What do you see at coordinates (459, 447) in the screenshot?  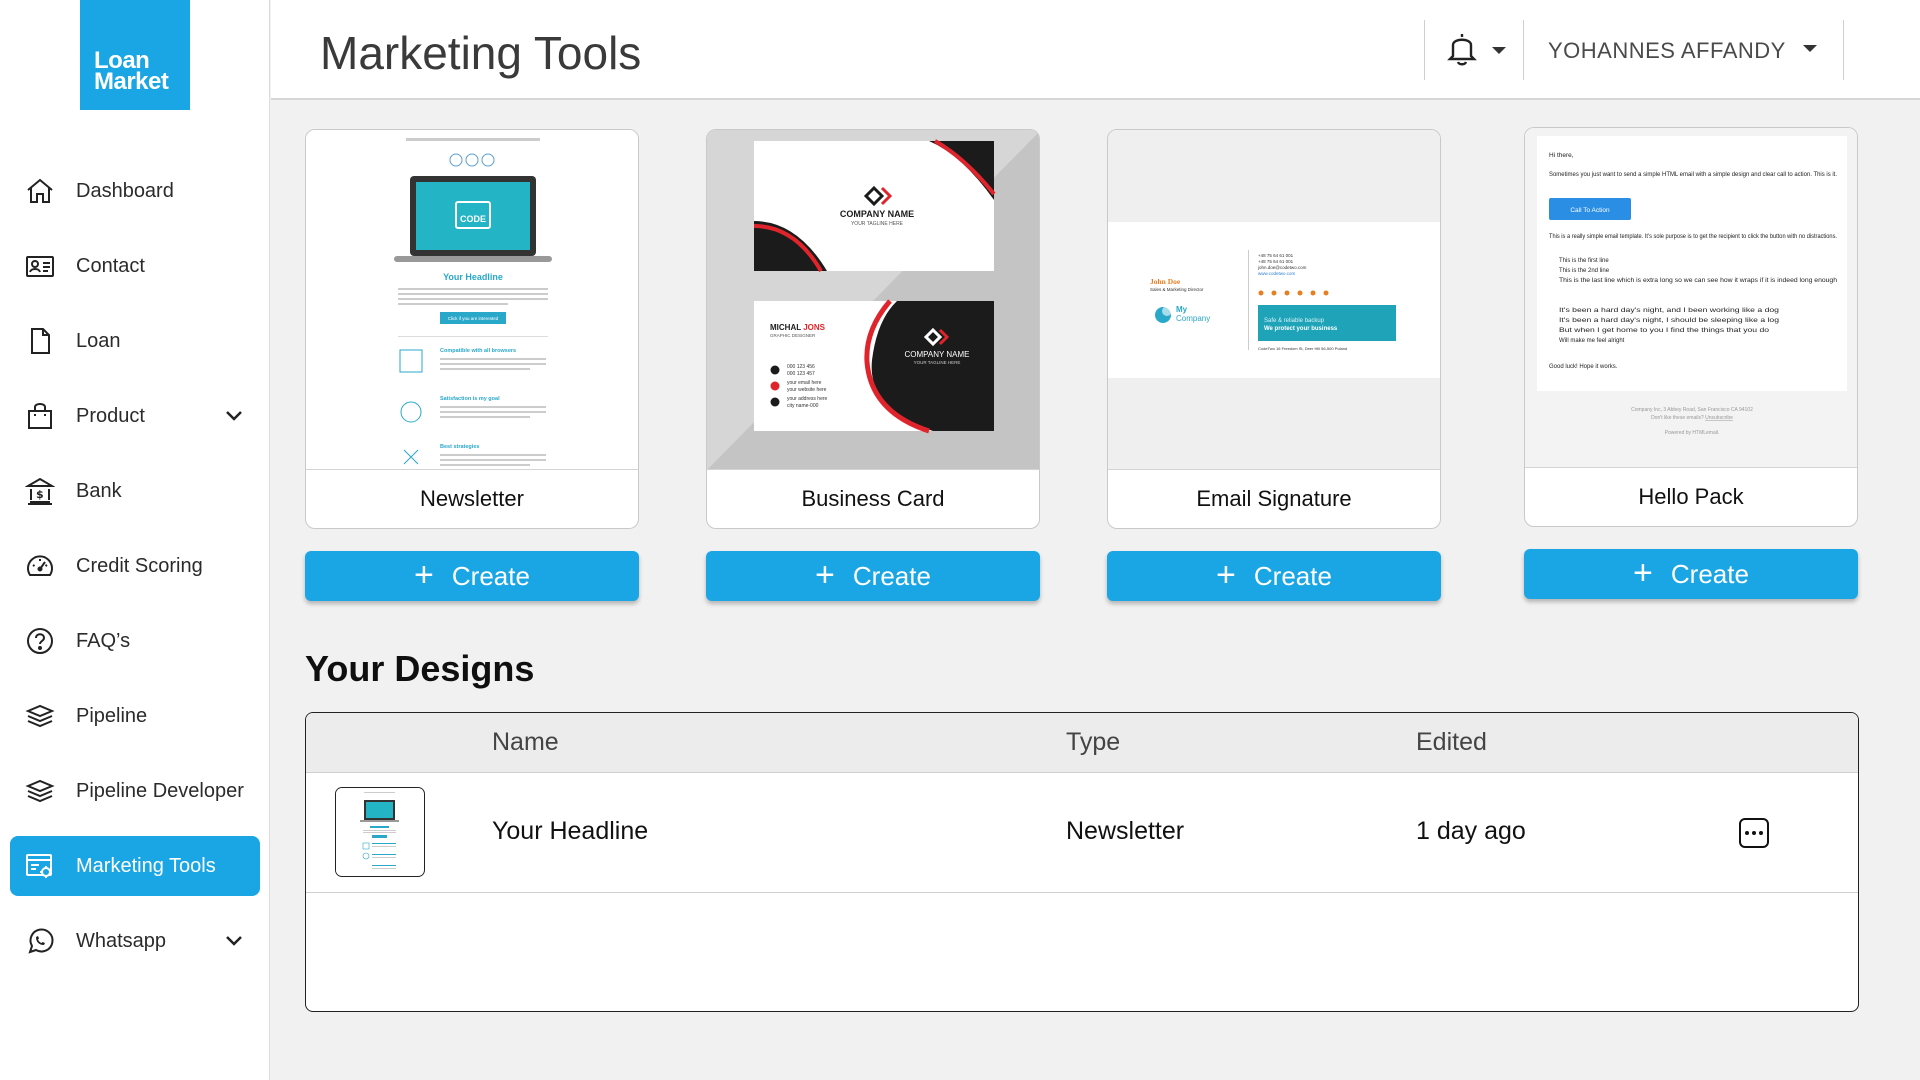 I see `newsletter-feature-3: Best strategies` at bounding box center [459, 447].